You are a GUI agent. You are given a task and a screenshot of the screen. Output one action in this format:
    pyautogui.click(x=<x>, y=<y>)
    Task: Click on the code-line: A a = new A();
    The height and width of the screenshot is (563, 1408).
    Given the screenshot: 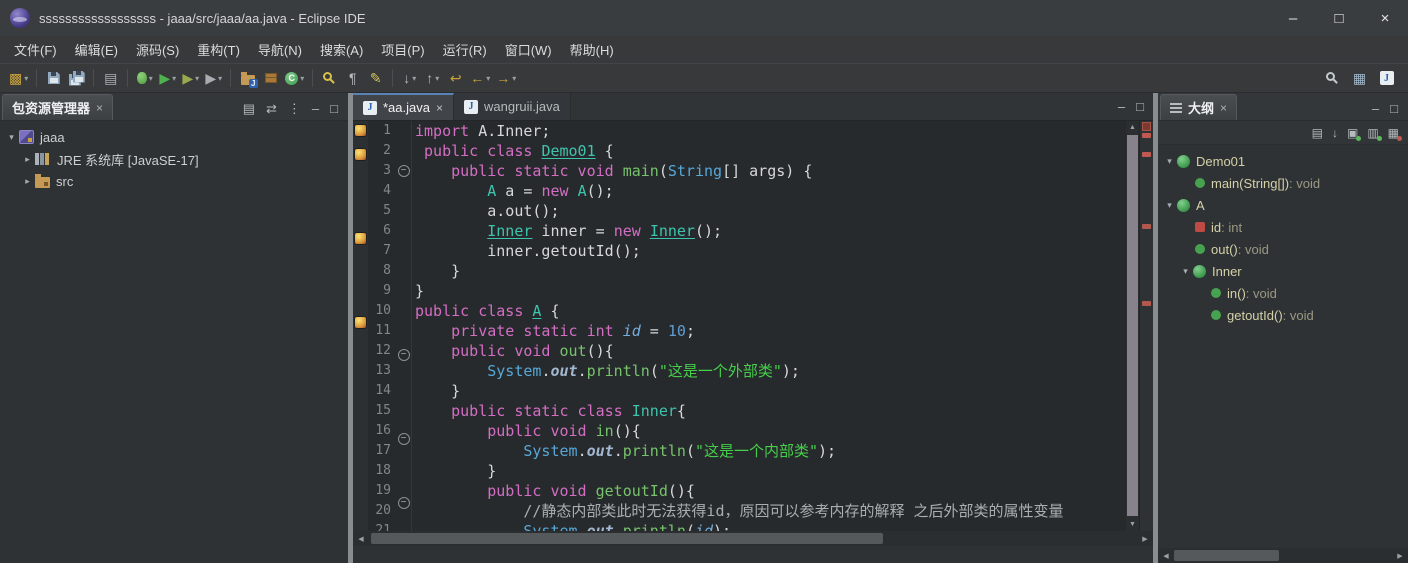 What is the action you would take?
    pyautogui.click(x=770, y=191)
    